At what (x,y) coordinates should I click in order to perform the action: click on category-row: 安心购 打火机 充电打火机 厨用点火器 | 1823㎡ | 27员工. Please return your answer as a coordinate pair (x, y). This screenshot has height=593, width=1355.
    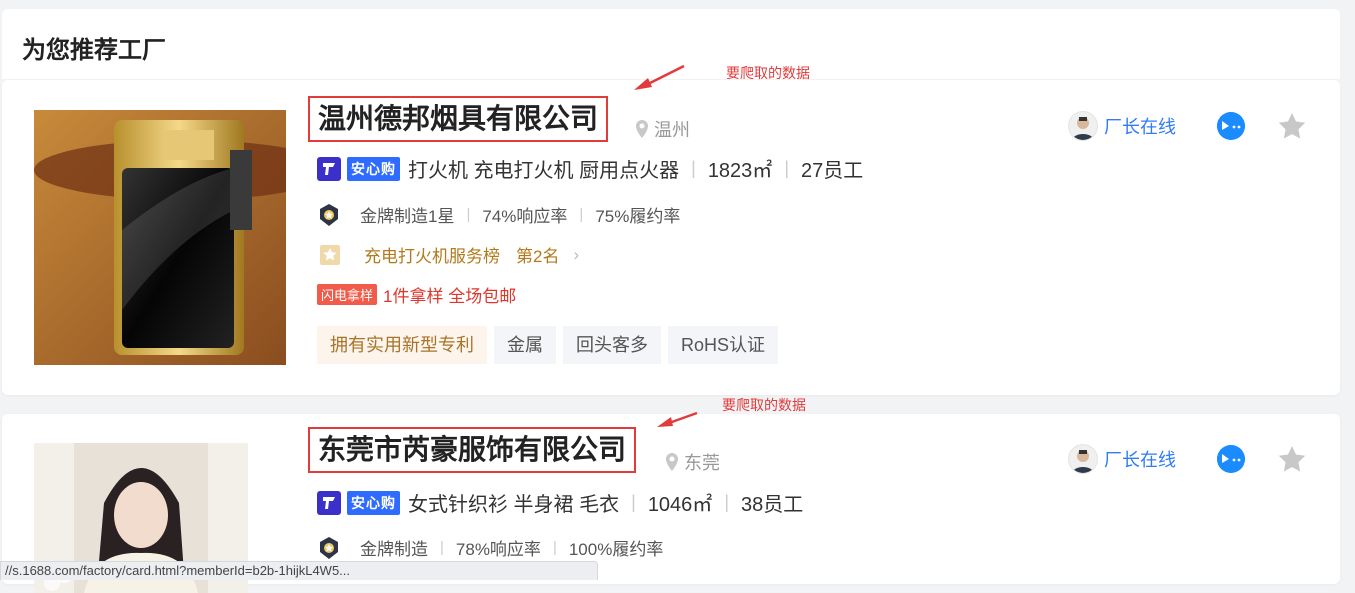
    Looking at the image, I should click on (590, 168).